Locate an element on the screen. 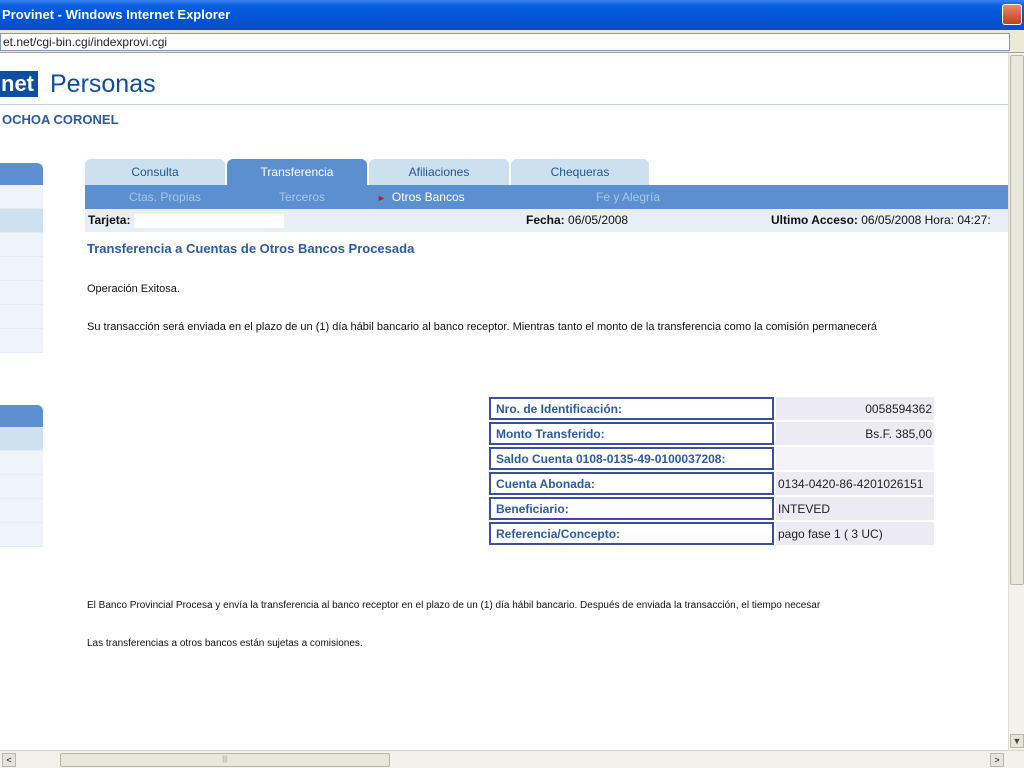 The width and height of the screenshot is (1024, 768). date-value: 06/05/2008 is located at coordinates (598, 220).